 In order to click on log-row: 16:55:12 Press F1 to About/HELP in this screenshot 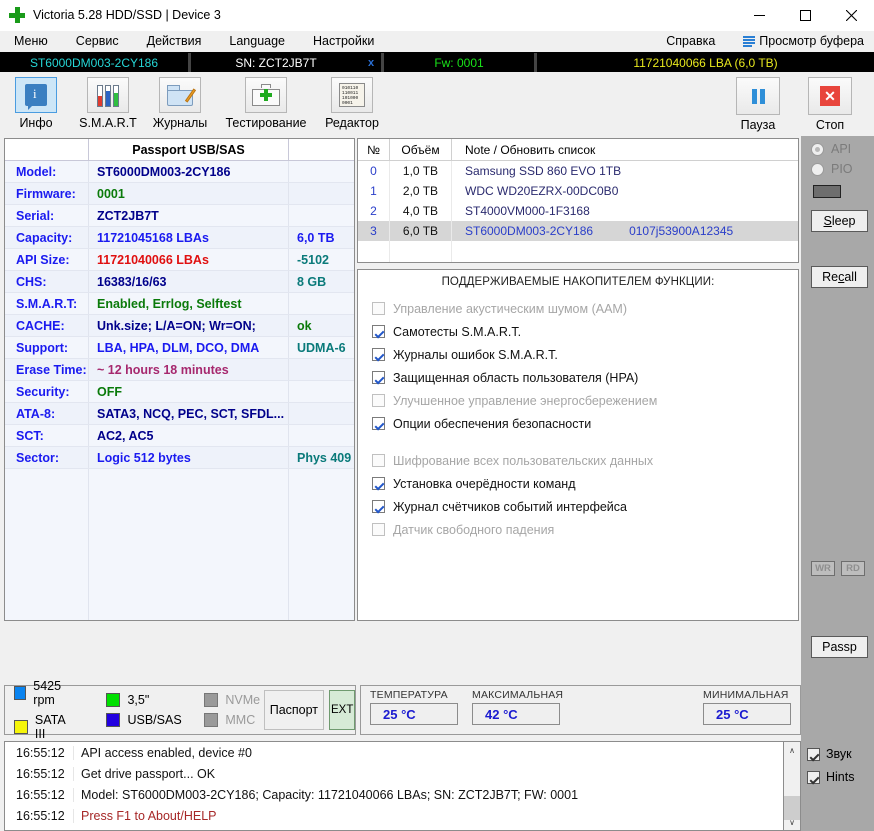, I will do `click(394, 815)`.